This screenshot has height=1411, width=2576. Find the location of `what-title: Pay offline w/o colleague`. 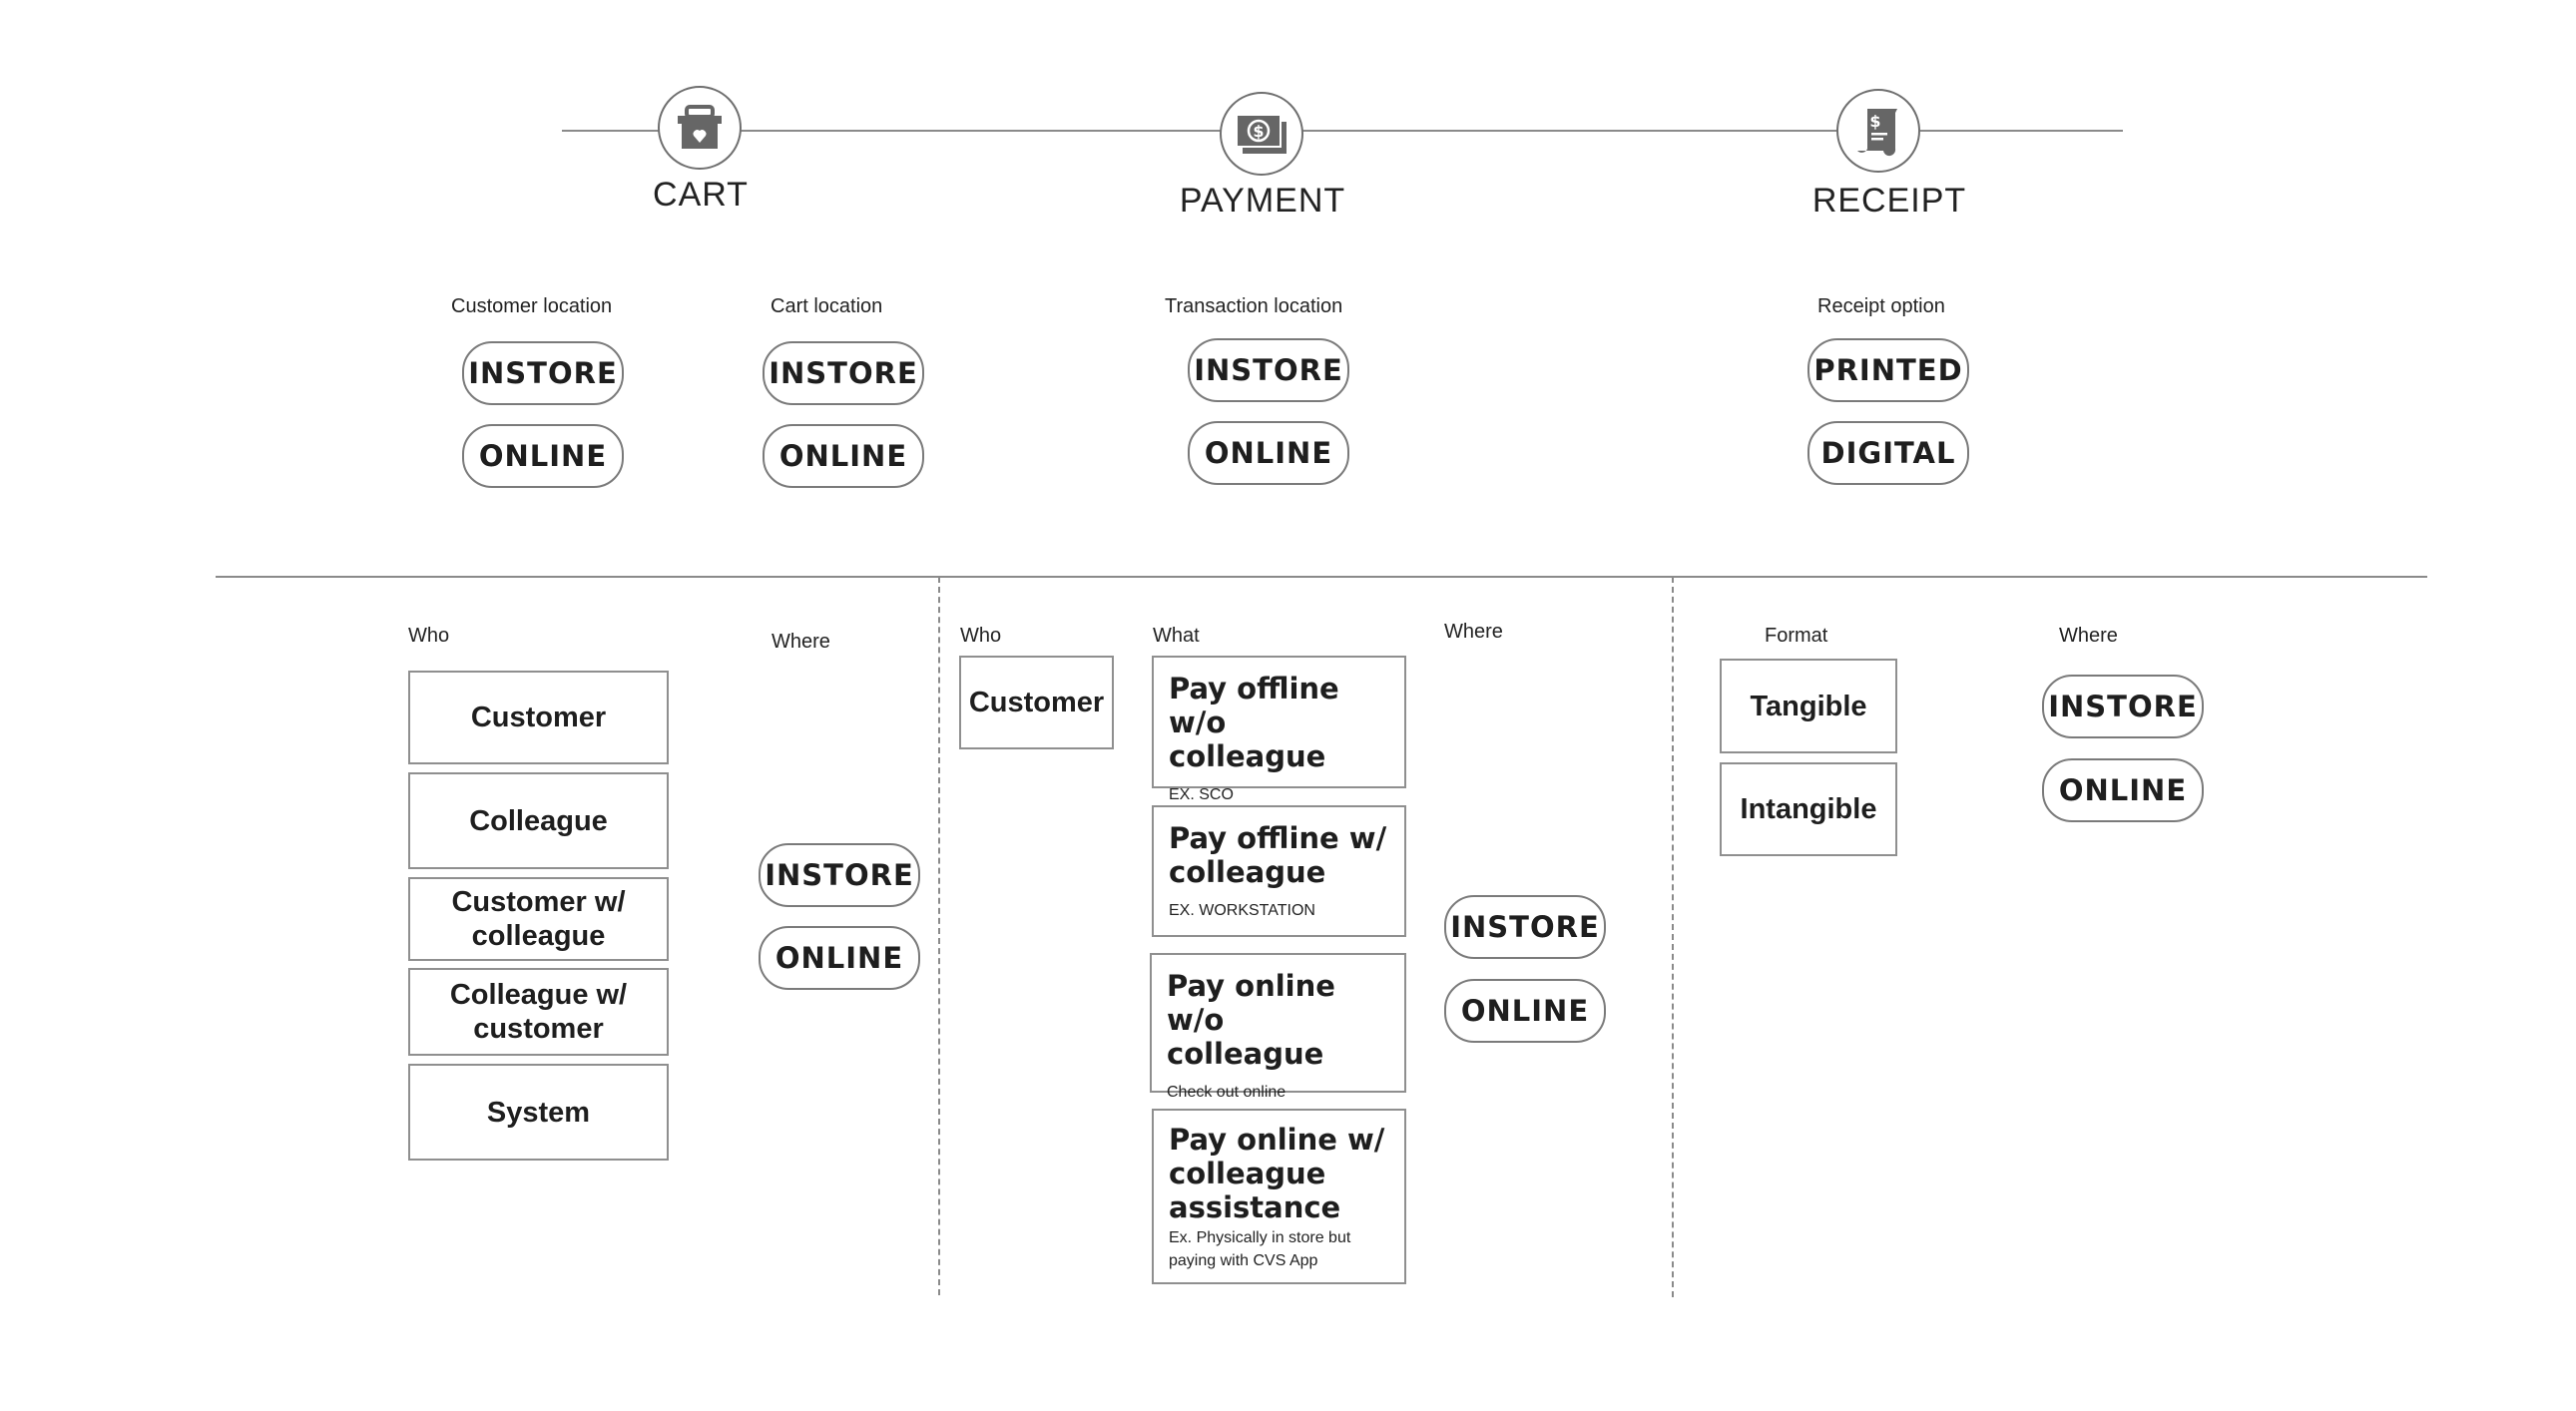

what-title: Pay offline w/o colleague is located at coordinates (1254, 723).